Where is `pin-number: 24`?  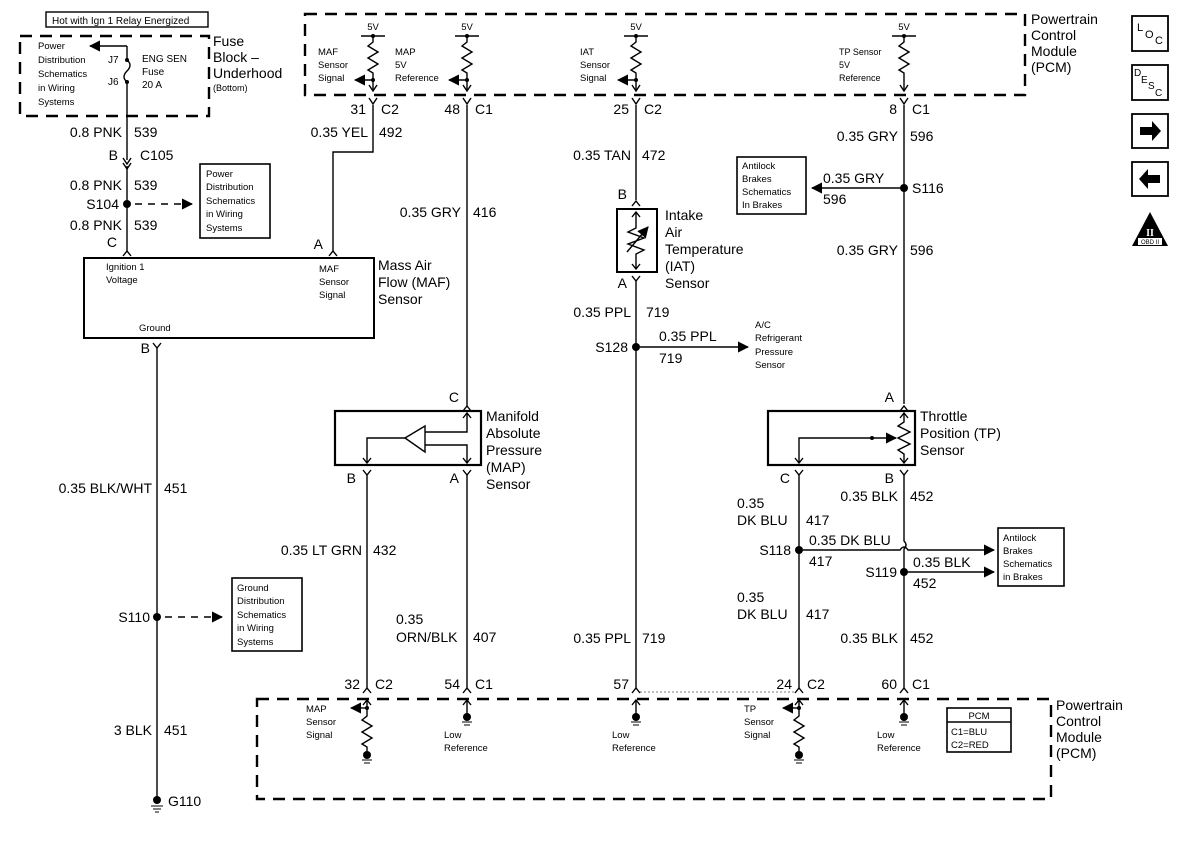
pin-number: 24 is located at coordinates (784, 684).